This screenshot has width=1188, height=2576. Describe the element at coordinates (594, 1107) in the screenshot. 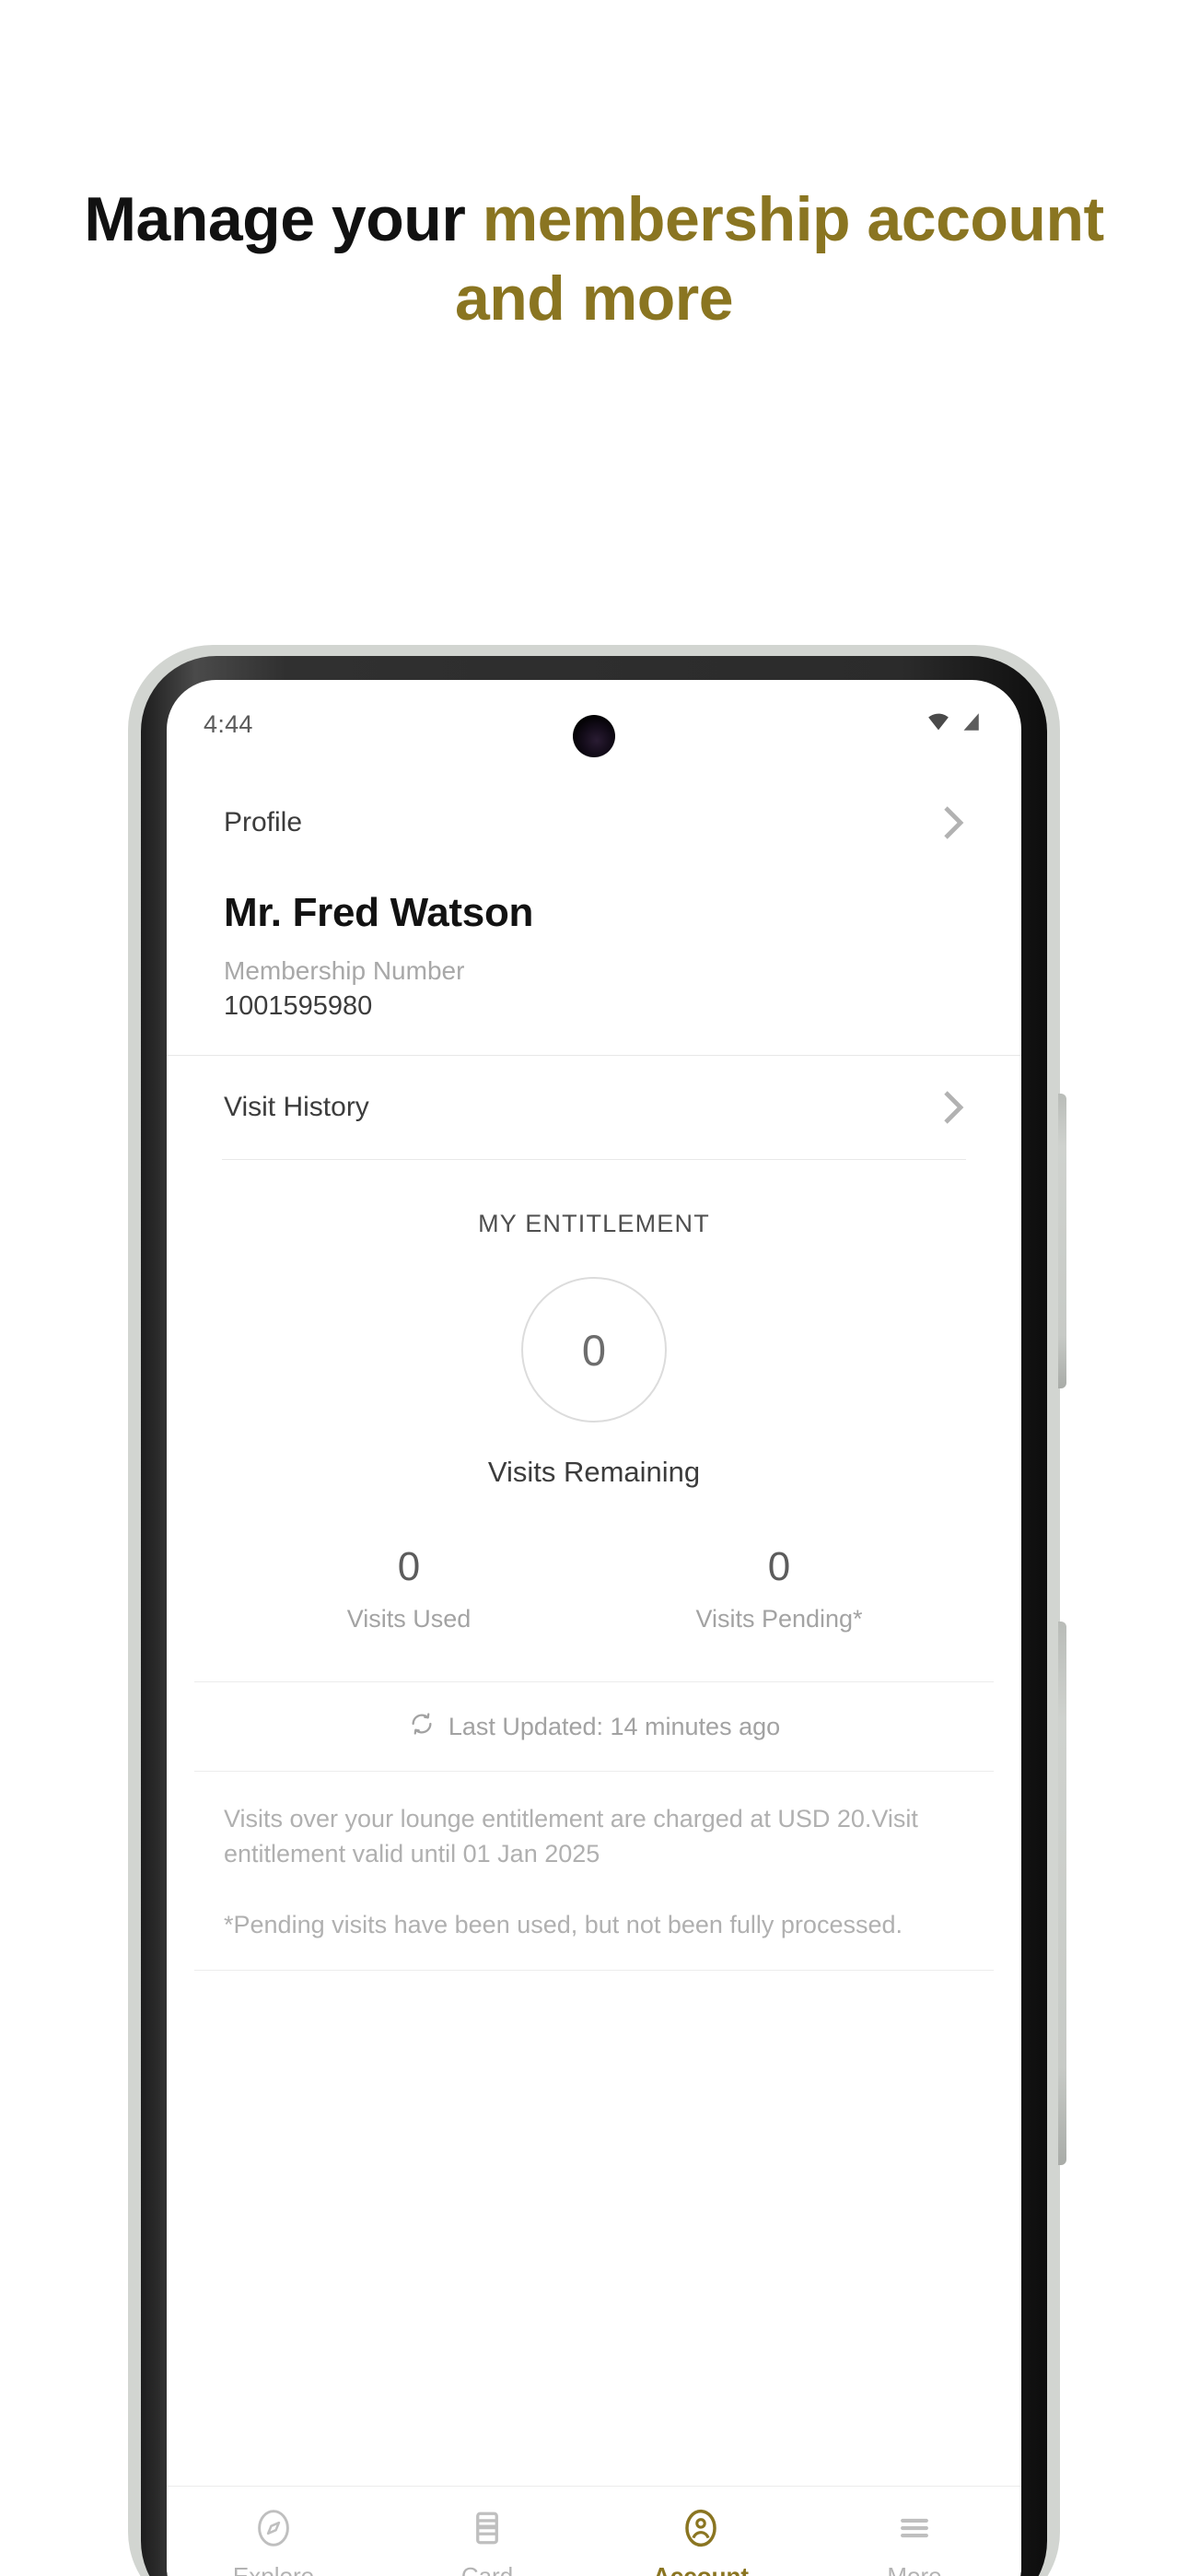

I see `visit-history-row: Visit History` at that location.